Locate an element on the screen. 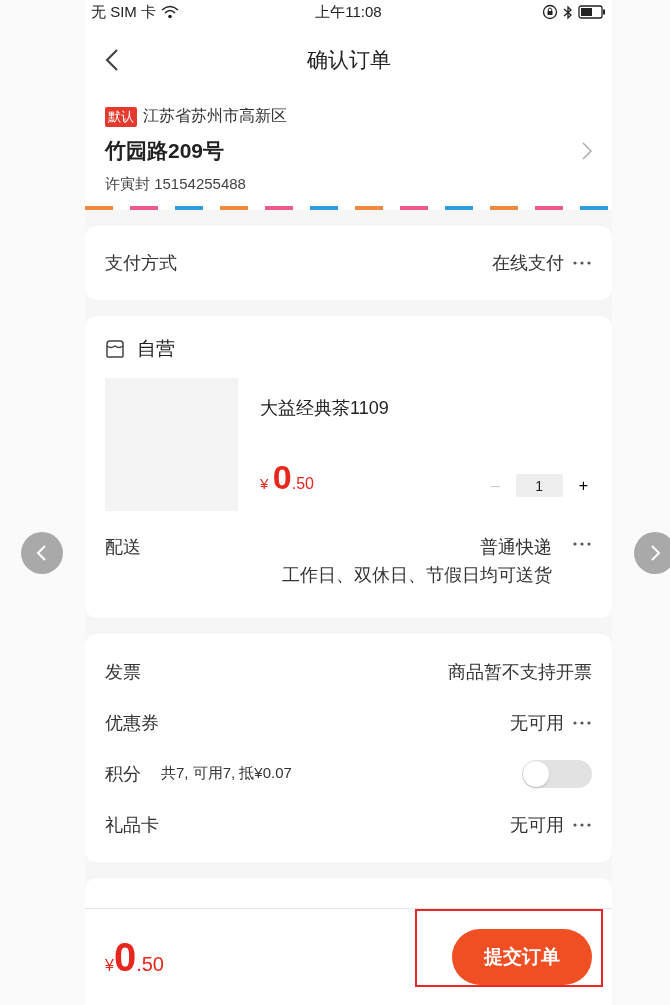 The height and width of the screenshot is (1005, 670). product-name: 大益经典茶1109 is located at coordinates (325, 408).